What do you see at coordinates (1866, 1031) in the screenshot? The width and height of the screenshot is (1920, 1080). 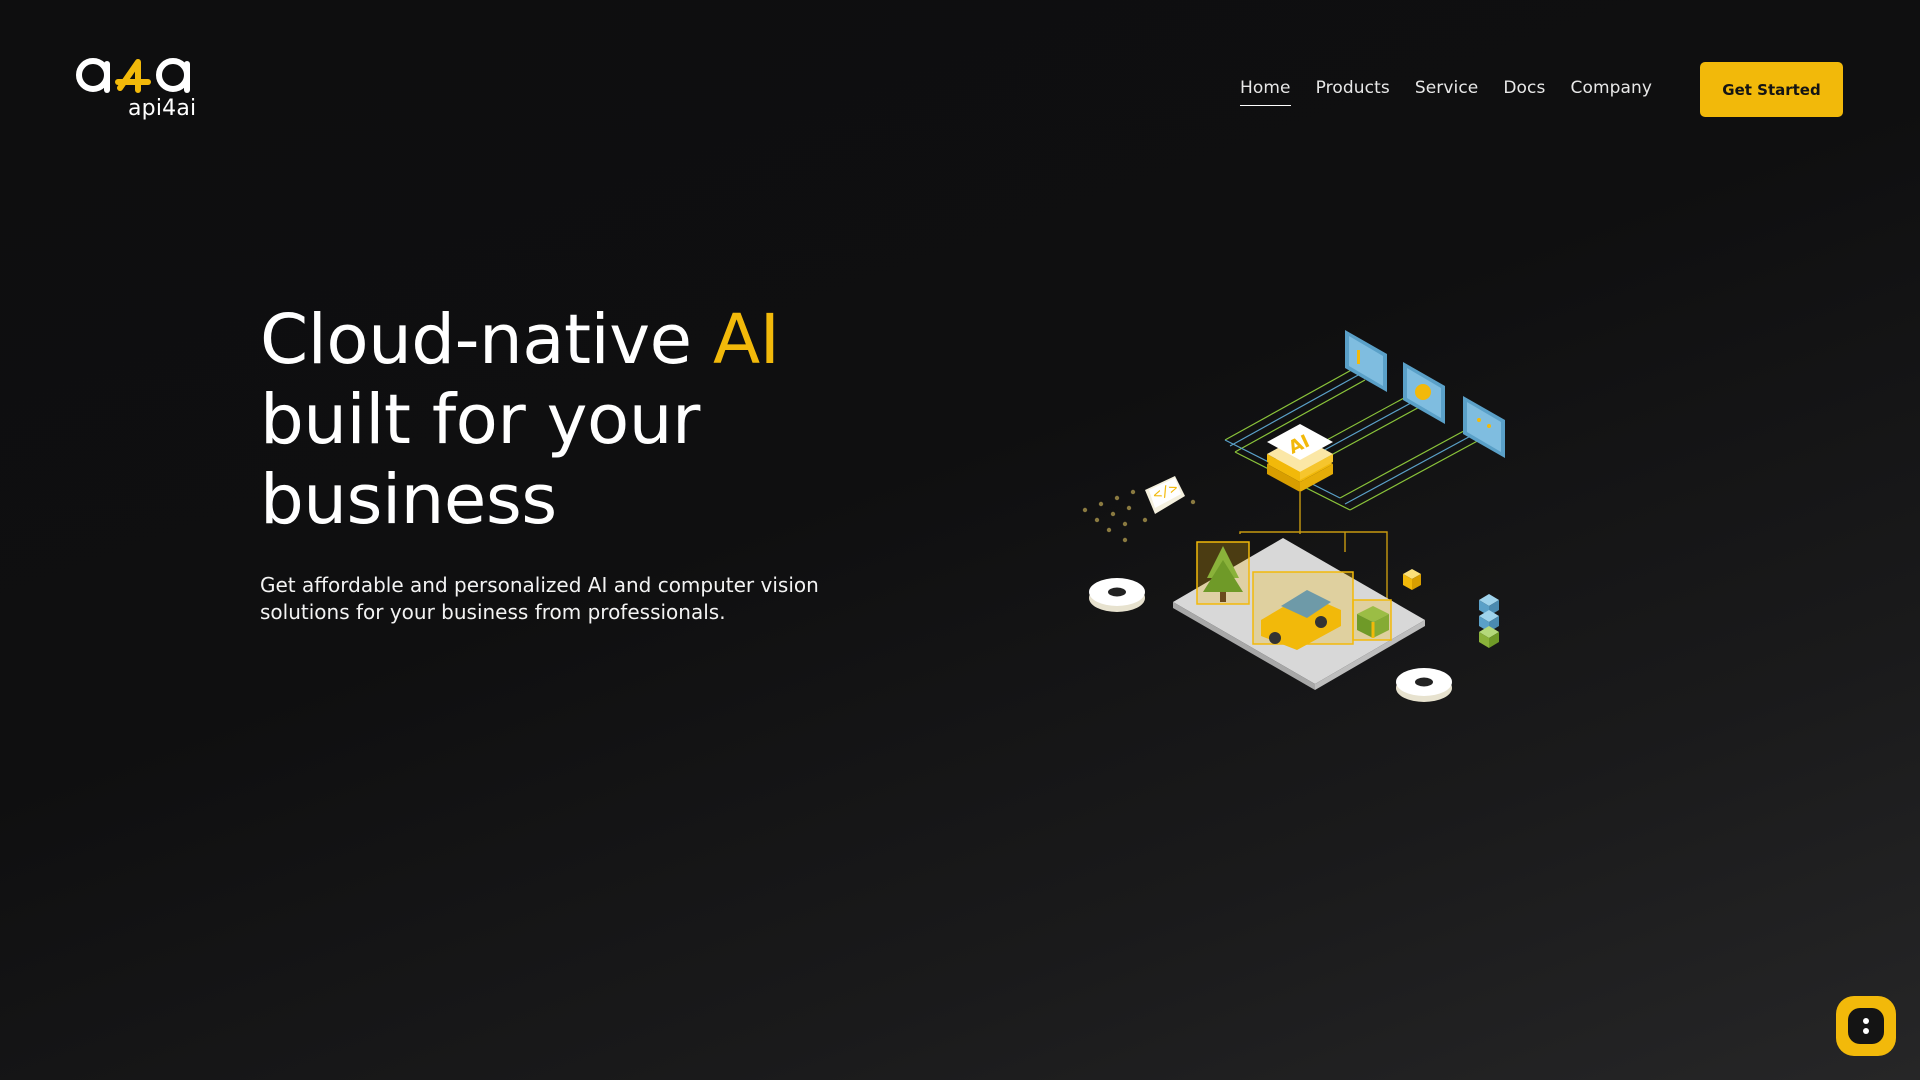 I see `chat-dot-bottom` at bounding box center [1866, 1031].